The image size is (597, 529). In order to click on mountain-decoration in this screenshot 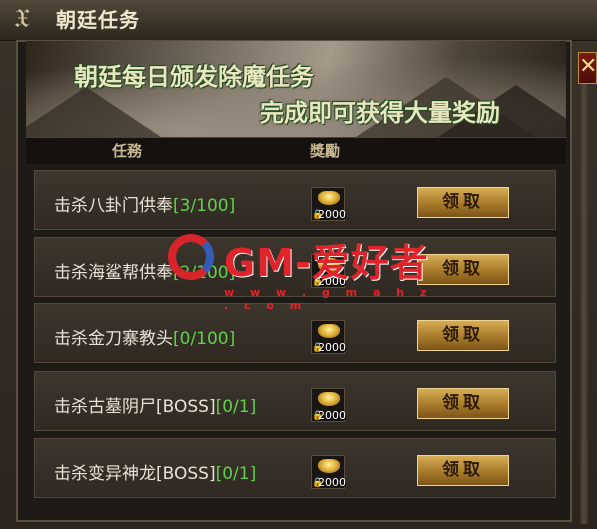, I will do `click(101, 112)`.